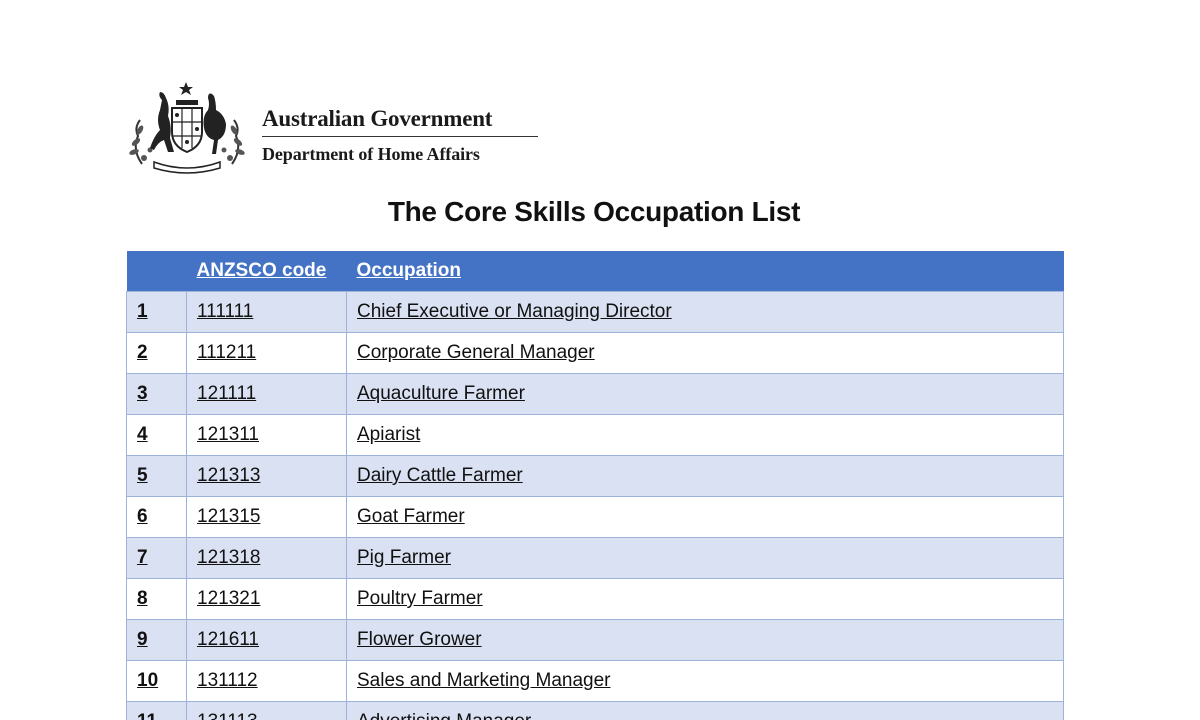  I want to click on anzsco-code-link: 111111, so click(266, 312).